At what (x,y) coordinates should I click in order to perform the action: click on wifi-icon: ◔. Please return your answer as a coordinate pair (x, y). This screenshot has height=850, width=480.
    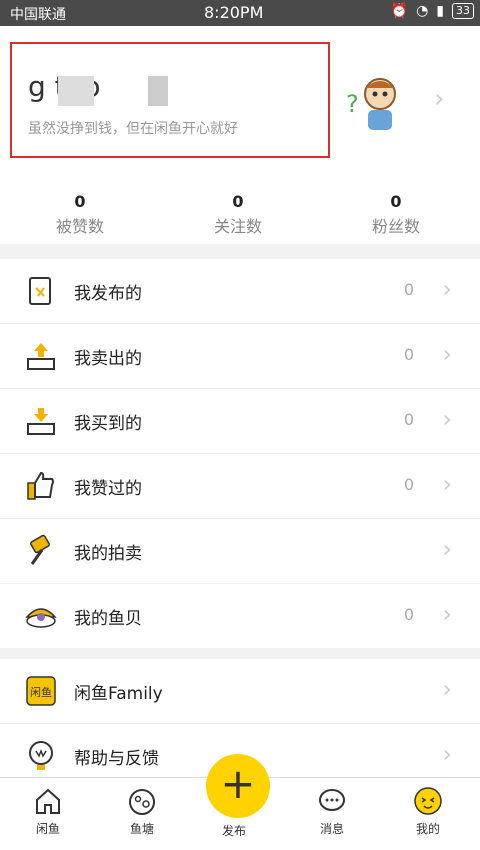
    Looking at the image, I should click on (422, 11).